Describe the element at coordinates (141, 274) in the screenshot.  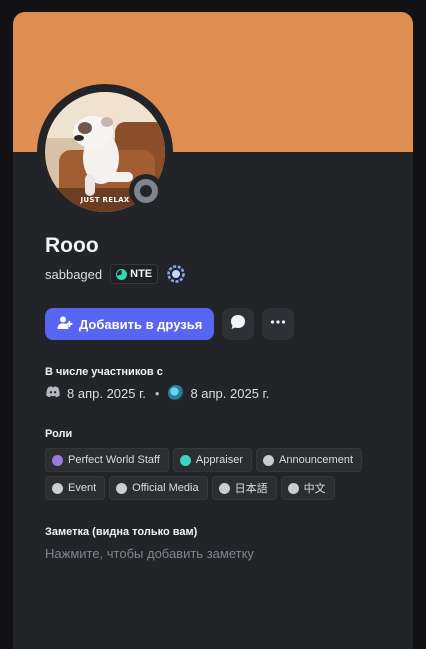
I see `server-tag-label: NTE` at that location.